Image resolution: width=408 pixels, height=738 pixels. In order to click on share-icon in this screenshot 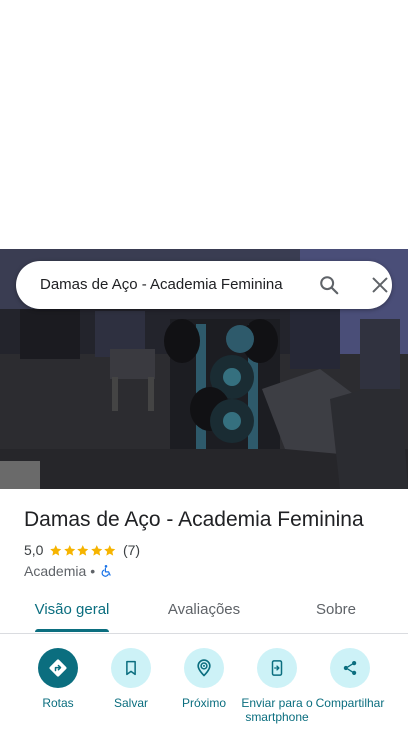, I will do `click(350, 668)`.